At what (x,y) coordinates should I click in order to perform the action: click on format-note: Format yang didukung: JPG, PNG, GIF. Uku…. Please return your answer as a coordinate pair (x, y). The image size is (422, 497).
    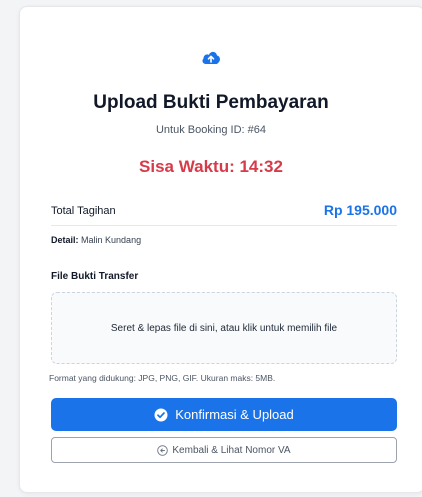
    Looking at the image, I should click on (162, 378).